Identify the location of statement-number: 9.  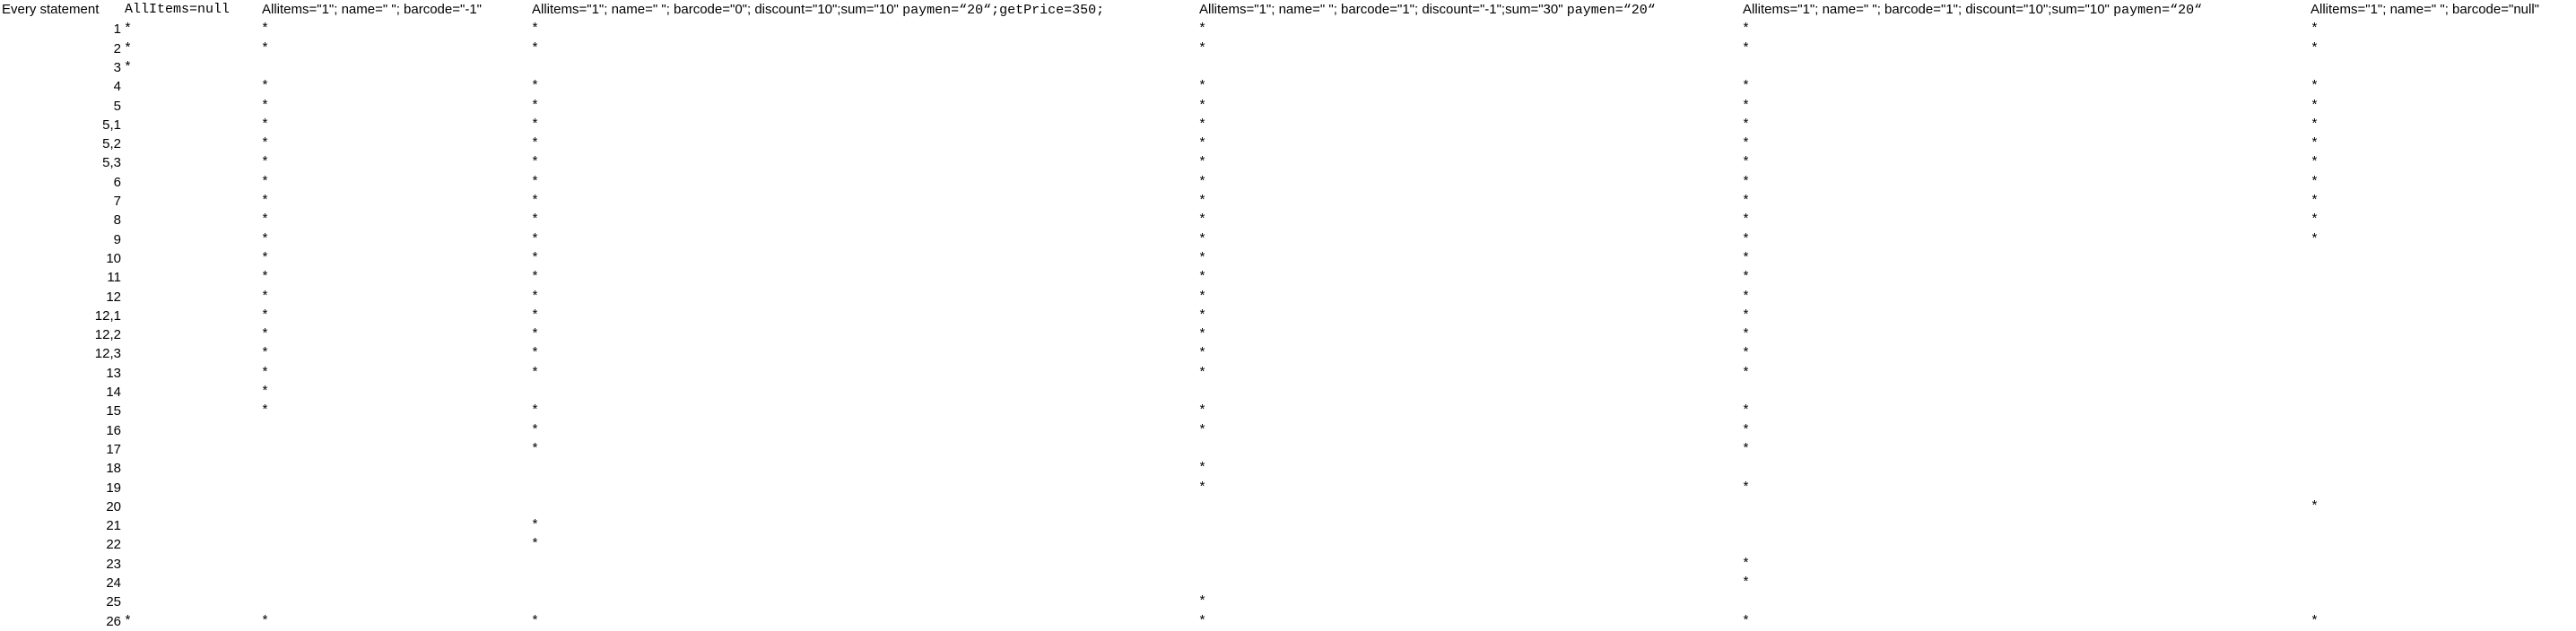
(117, 239).